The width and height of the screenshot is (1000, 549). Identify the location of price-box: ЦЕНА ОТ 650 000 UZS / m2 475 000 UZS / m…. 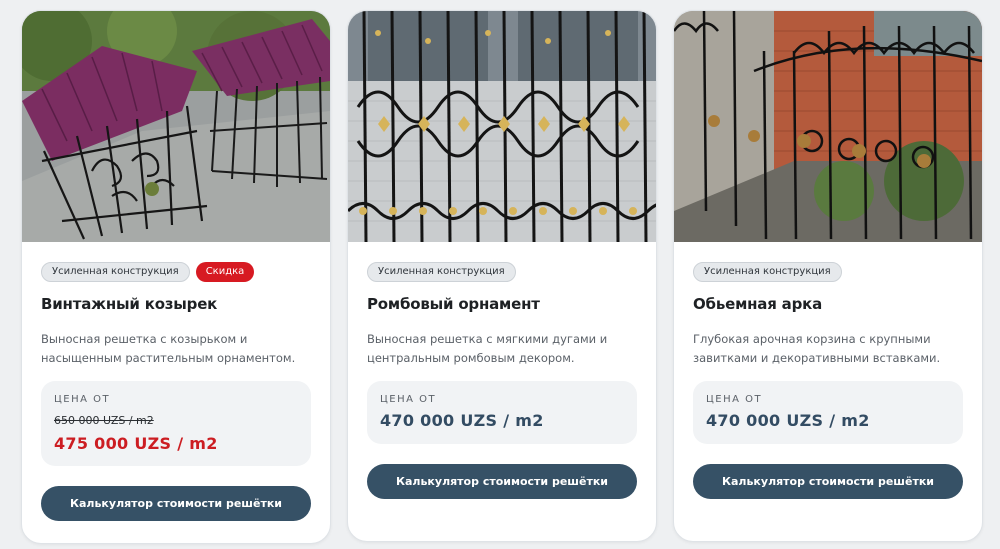
(176, 423).